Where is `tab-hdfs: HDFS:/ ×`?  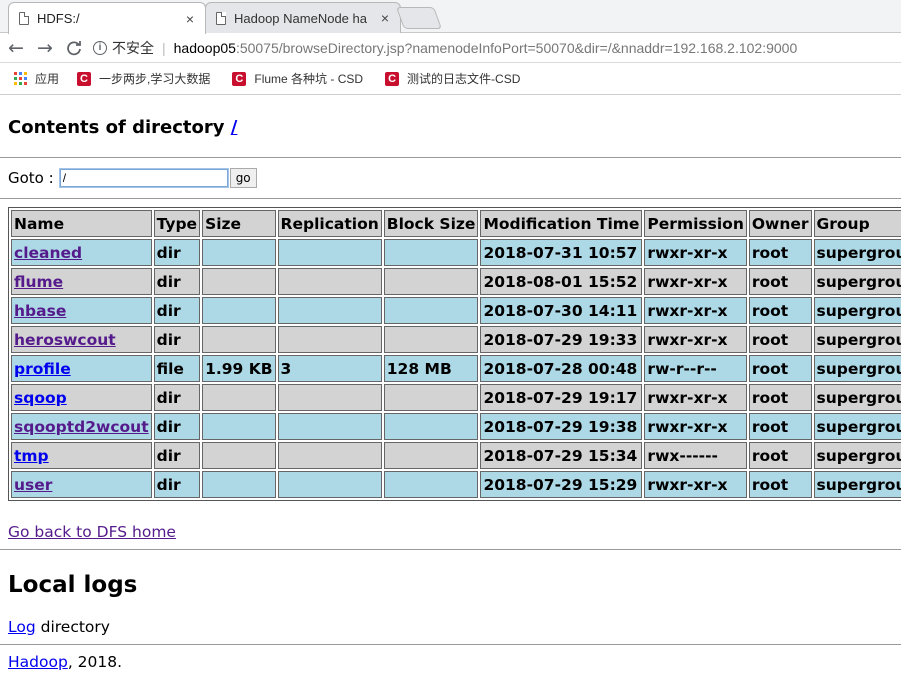
tab-hdfs: HDFS:/ × is located at coordinates (107, 18).